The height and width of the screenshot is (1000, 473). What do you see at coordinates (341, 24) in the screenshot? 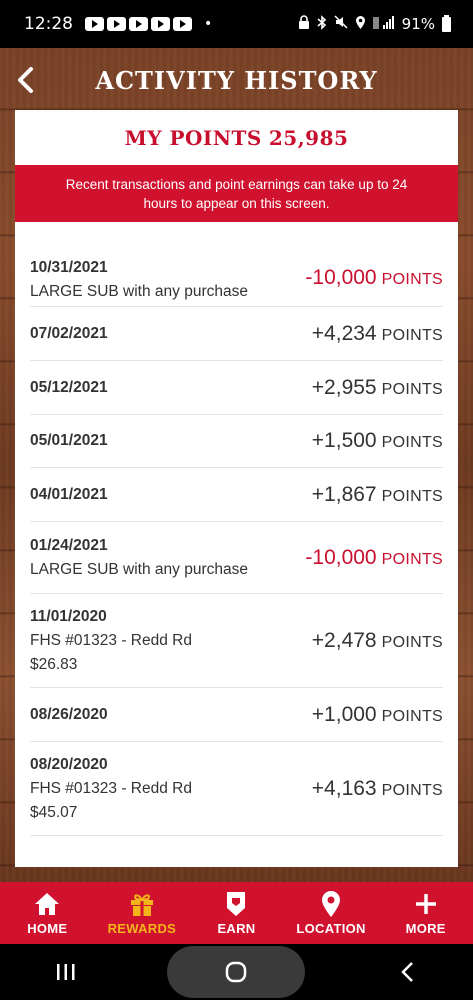
I see `mute-icon` at bounding box center [341, 24].